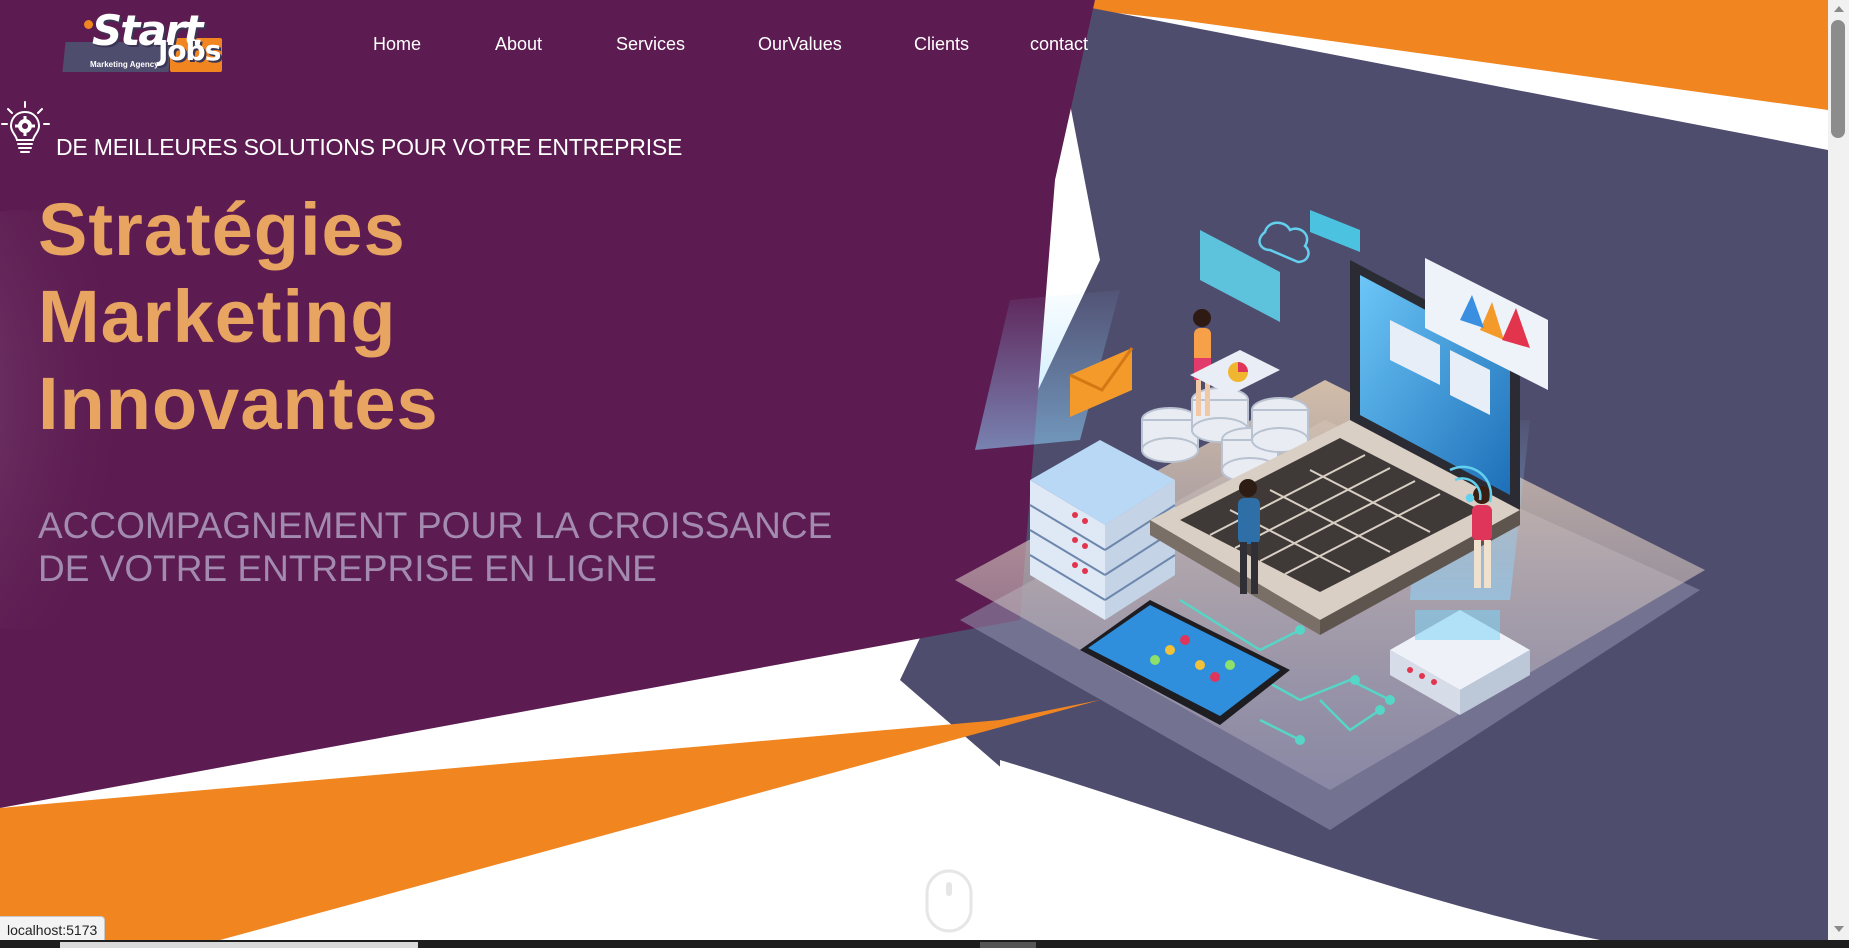 This screenshot has height=948, width=1849. Describe the element at coordinates (435, 525) in the screenshot. I see `subheadline-line: ACCOMPAGNEMENT POUR LA CROISSANCE` at that location.